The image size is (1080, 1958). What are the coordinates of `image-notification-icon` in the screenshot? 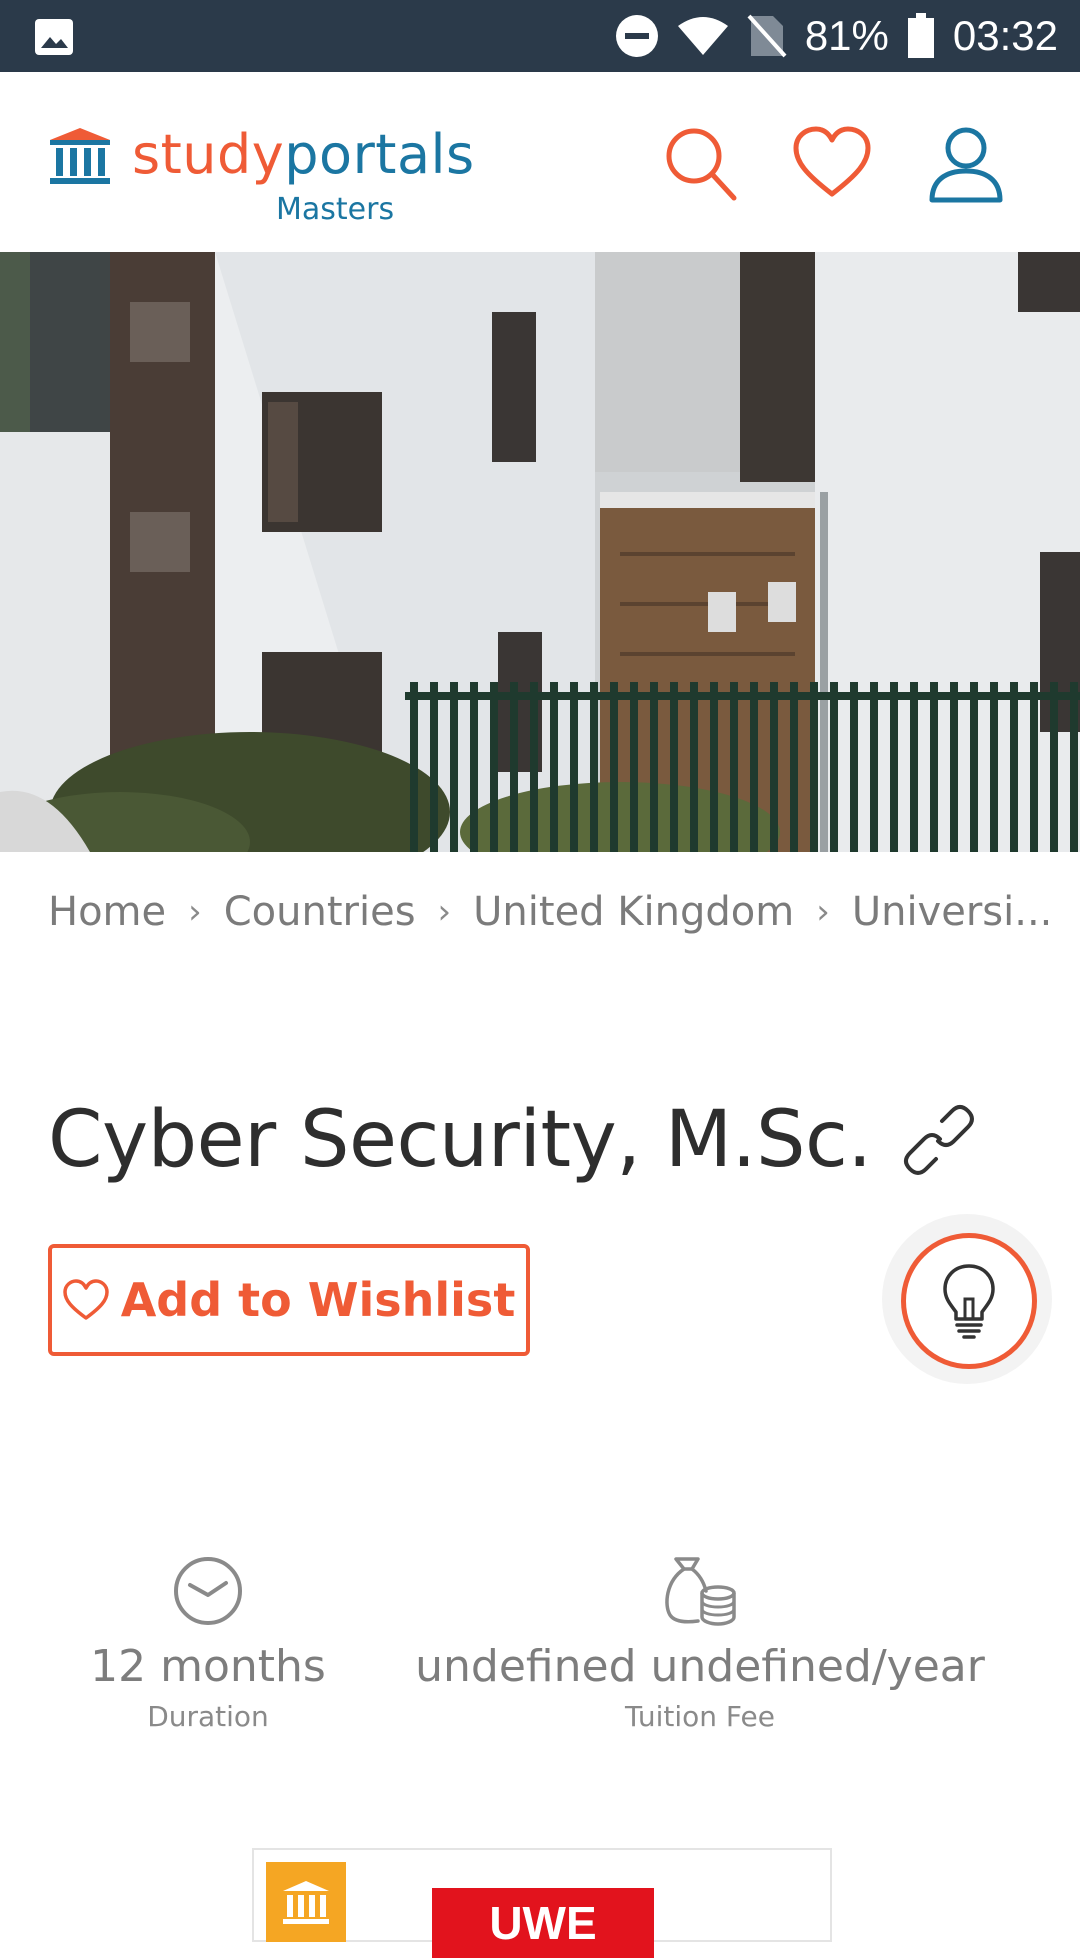 It's located at (54, 37).